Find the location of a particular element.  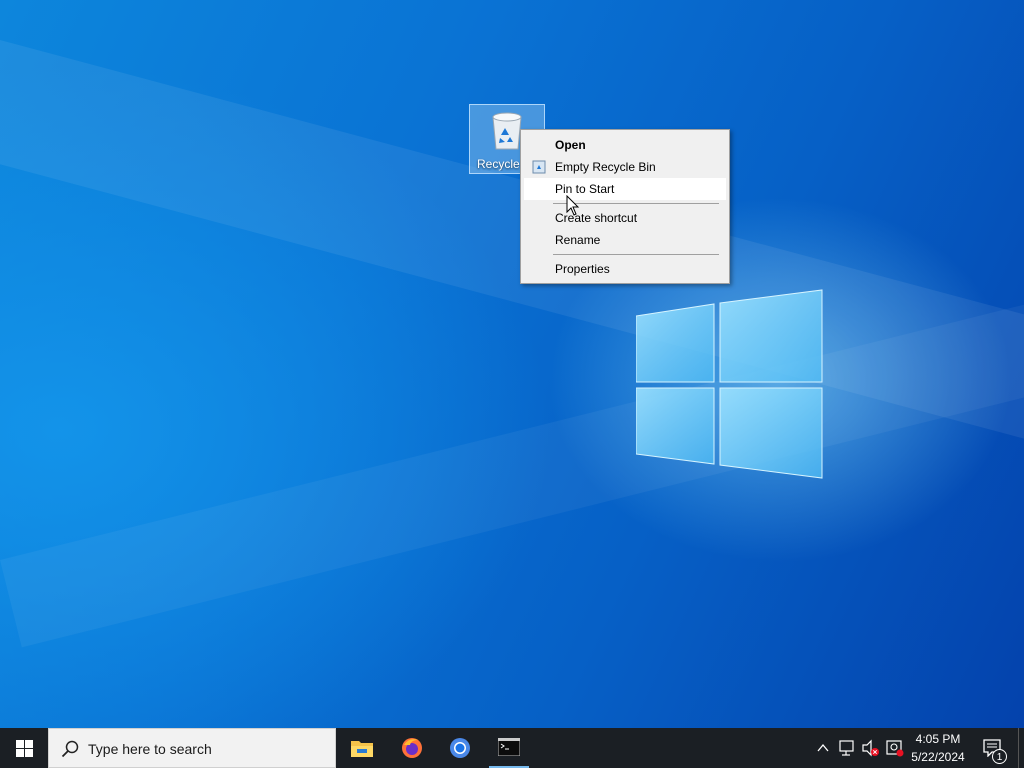

mouse-cursor-icon is located at coordinates (573, 205).